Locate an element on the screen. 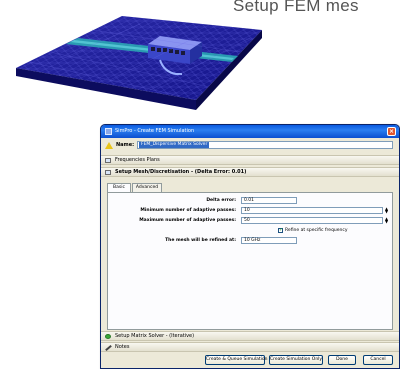 This screenshot has width=400, height=369. refine-checkbox-label: Refine at specific frequency is located at coordinates (316, 230).